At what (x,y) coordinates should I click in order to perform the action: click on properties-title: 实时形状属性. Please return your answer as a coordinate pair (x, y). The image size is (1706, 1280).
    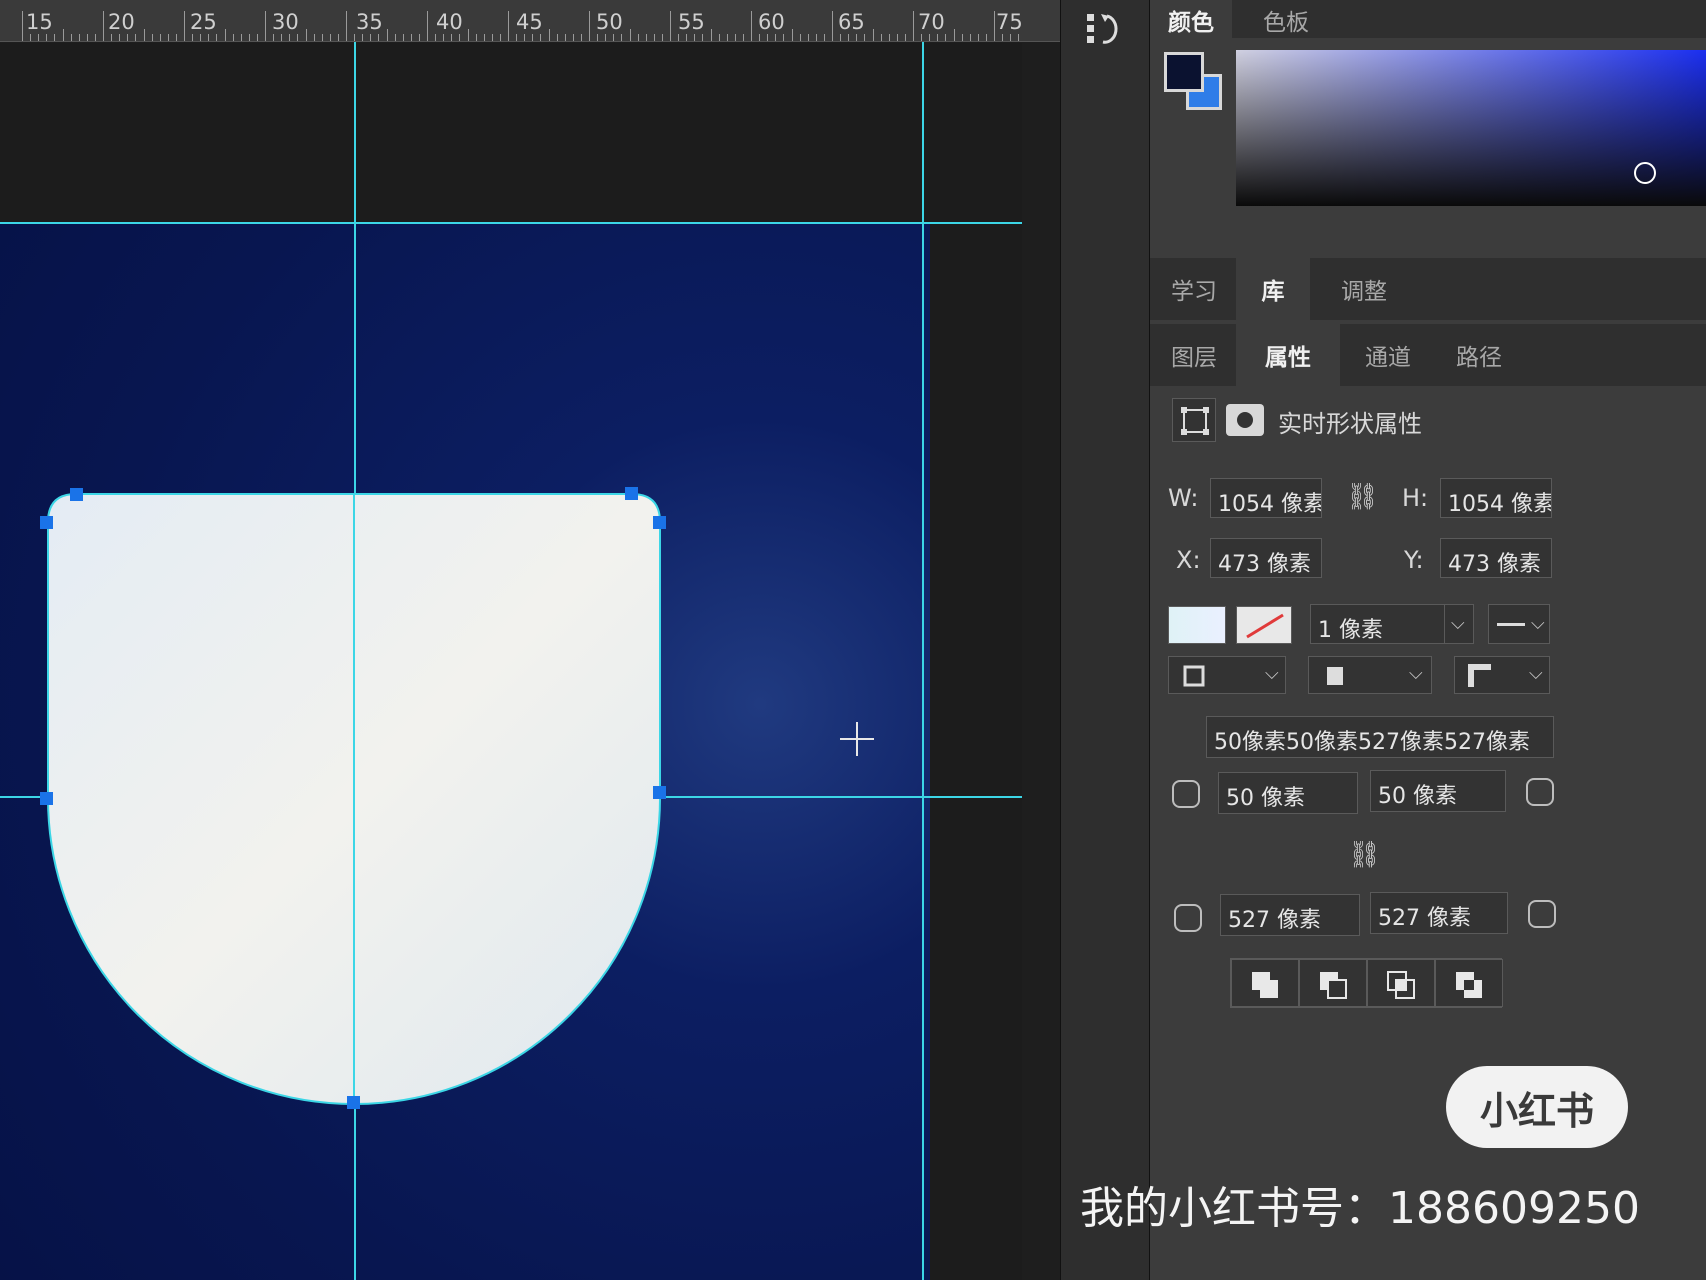
    Looking at the image, I should click on (1350, 424).